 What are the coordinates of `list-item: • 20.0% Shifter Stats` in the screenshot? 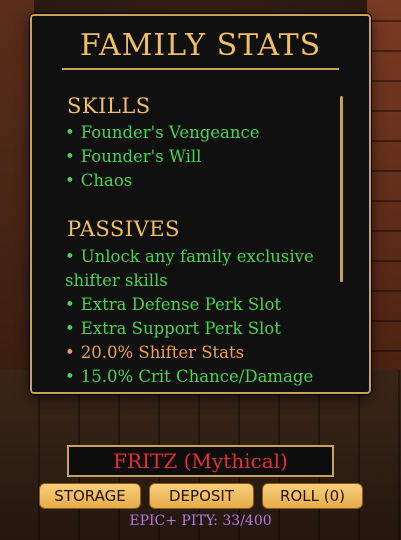 It's located at (199, 353).